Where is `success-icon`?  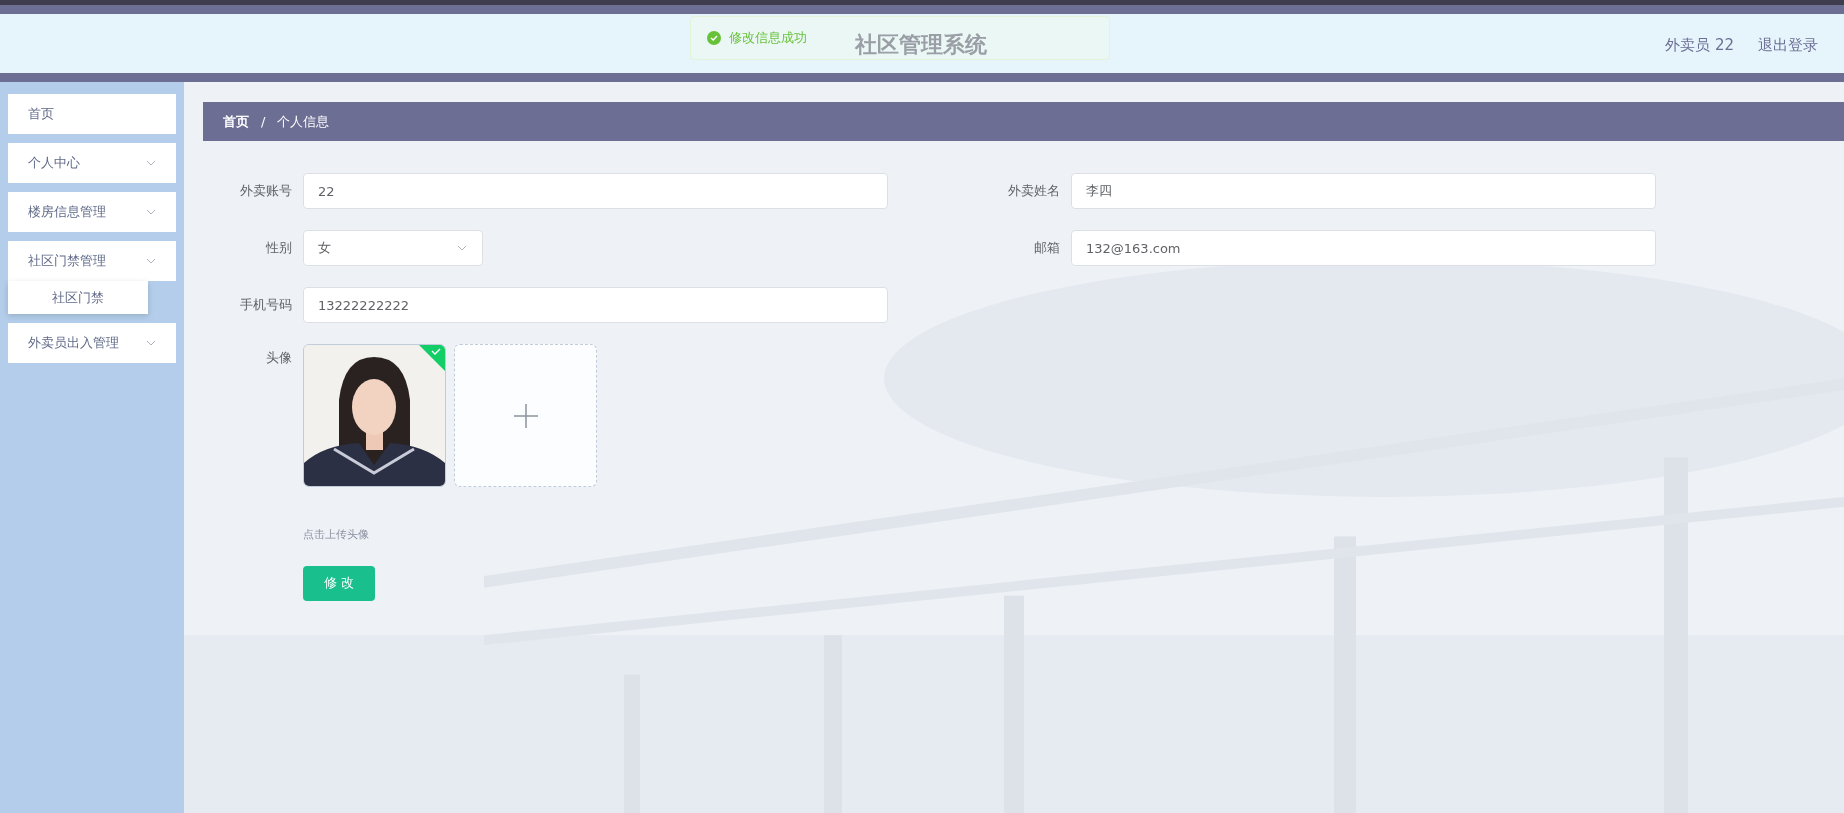
success-icon is located at coordinates (714, 38).